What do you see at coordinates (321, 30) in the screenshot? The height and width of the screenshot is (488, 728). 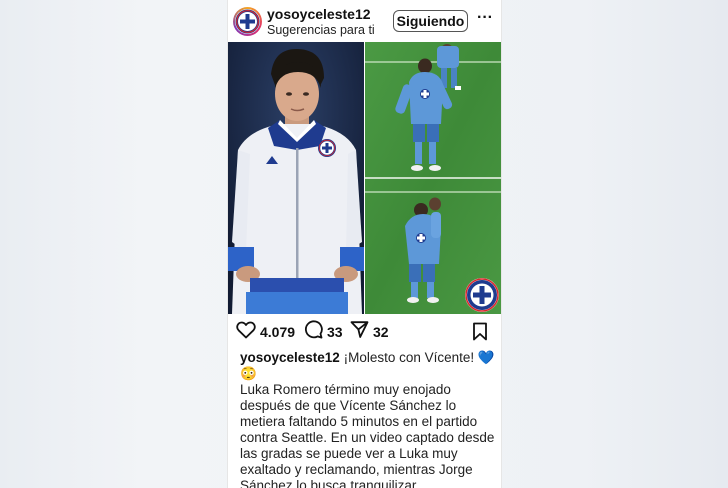 I see `suggestion-label: Sugerencias para ti` at bounding box center [321, 30].